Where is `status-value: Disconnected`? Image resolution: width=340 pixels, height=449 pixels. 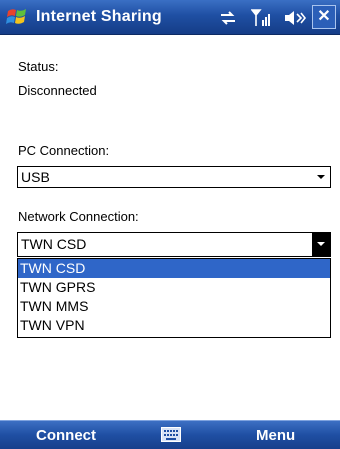
status-value: Disconnected is located at coordinates (57, 90).